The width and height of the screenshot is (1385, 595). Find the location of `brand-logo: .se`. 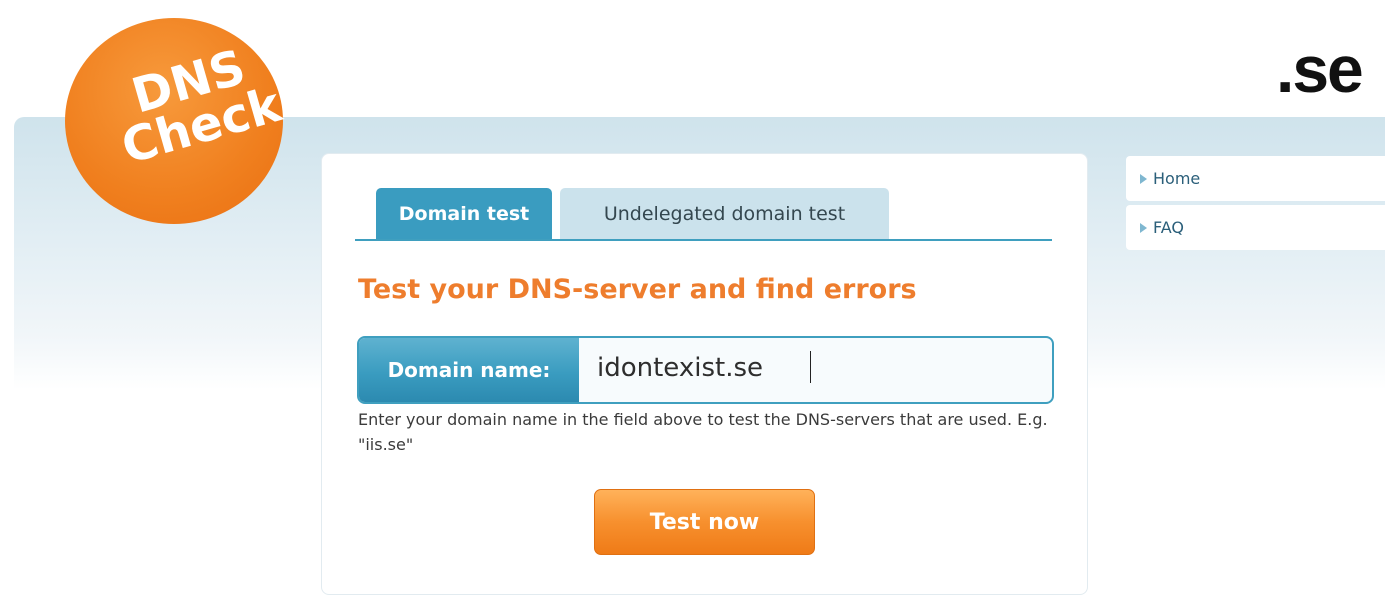

brand-logo: .se is located at coordinates (1320, 69).